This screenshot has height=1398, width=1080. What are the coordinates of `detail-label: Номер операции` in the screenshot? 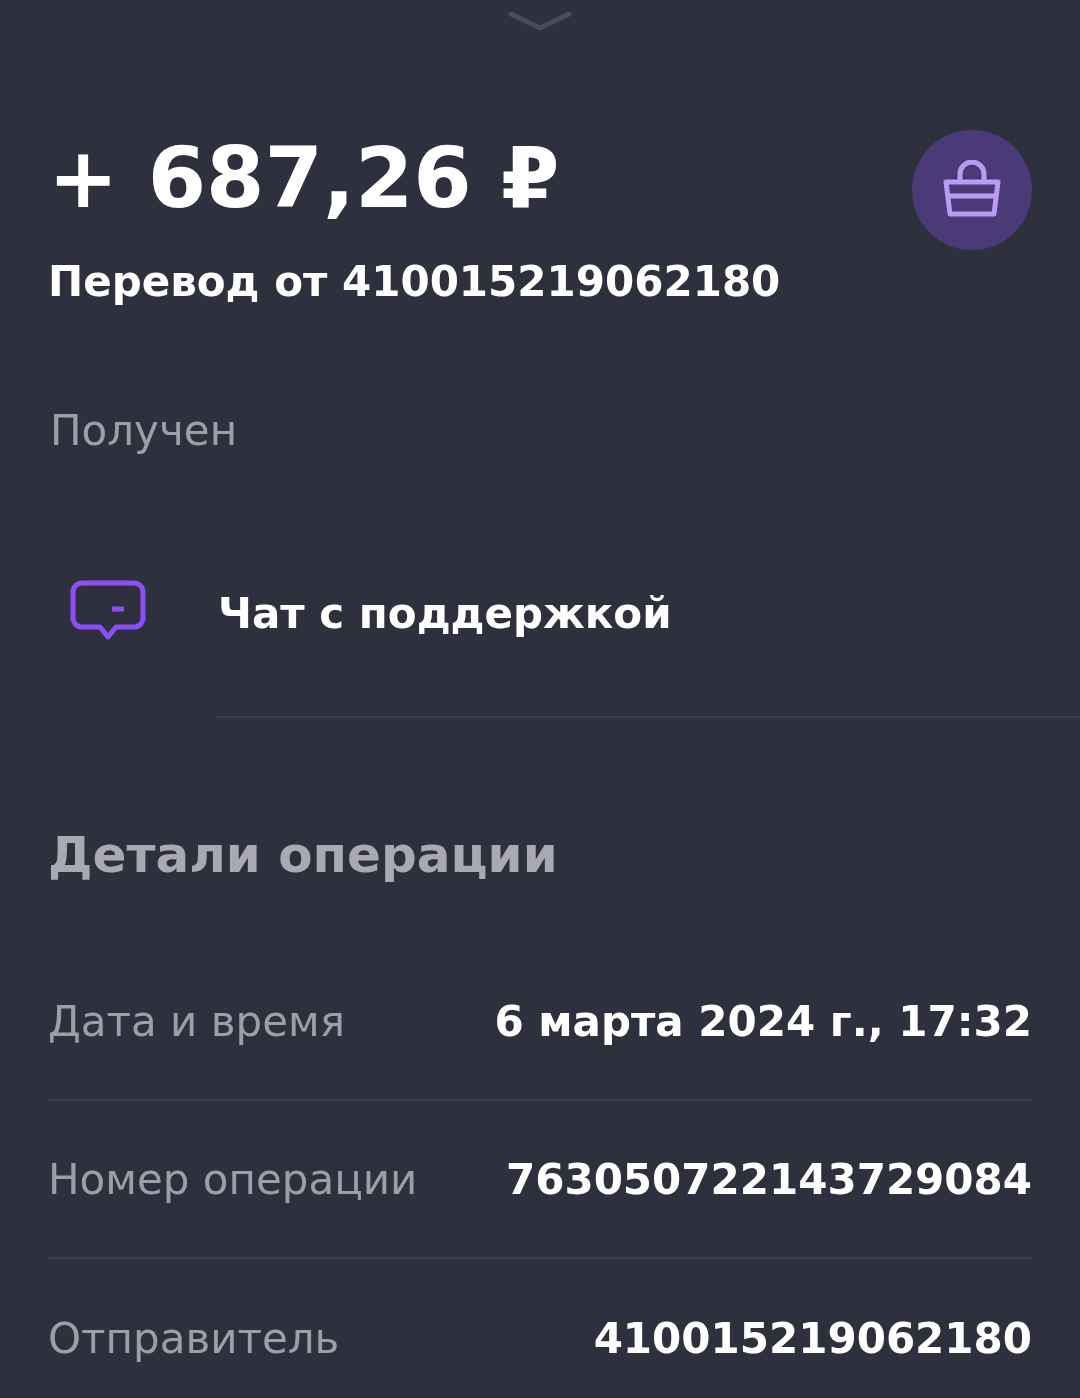 It's located at (233, 1179).